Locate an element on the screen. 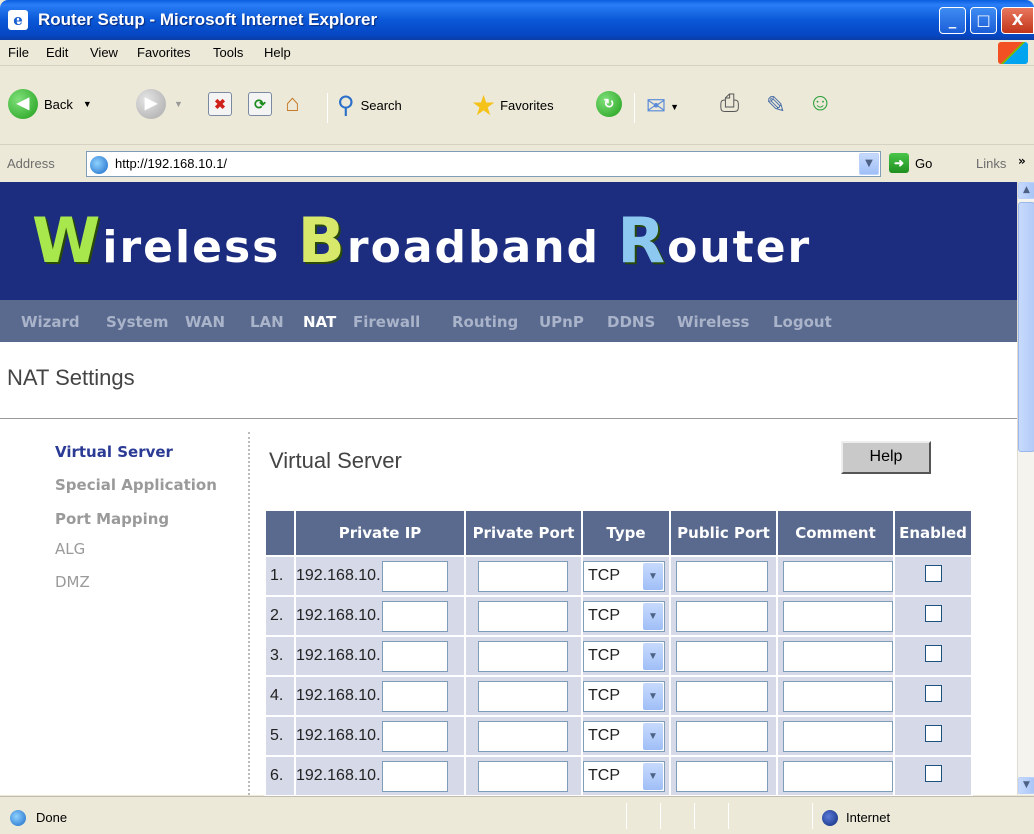 The width and height of the screenshot is (1034, 834). banner-word-broadband: roadband is located at coordinates (482, 247).